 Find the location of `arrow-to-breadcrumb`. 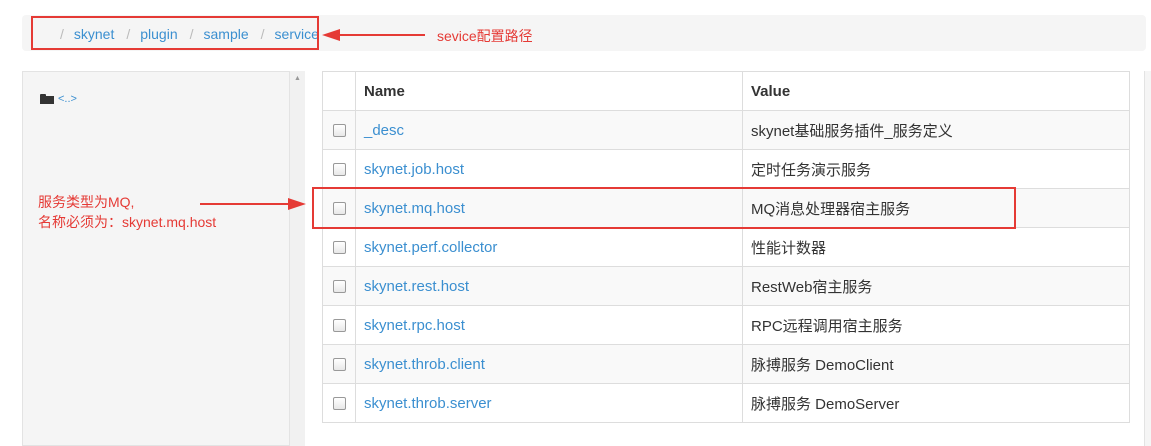

arrow-to-breadcrumb is located at coordinates (373, 35).